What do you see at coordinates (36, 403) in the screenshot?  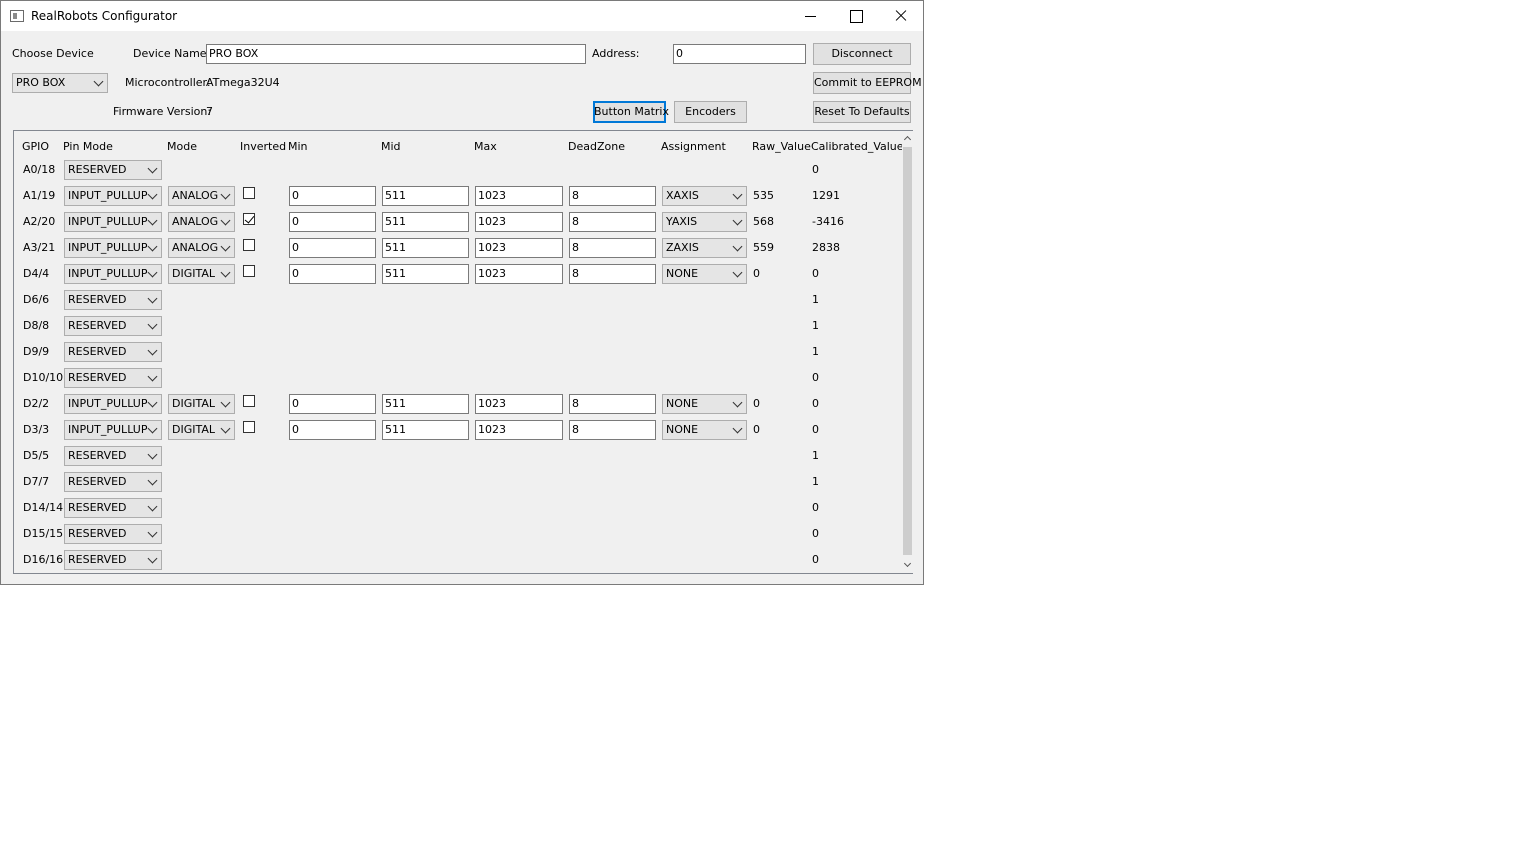 I see `gpio-label: D2/2` at bounding box center [36, 403].